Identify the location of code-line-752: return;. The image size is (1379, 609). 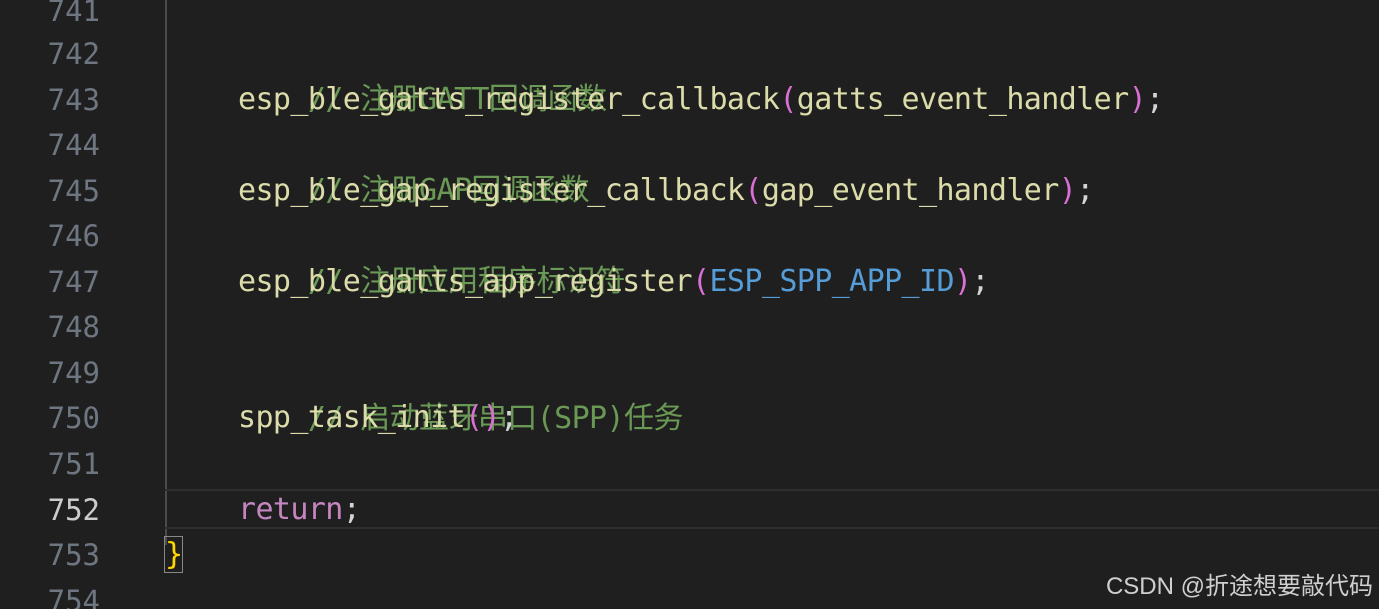
(299, 510).